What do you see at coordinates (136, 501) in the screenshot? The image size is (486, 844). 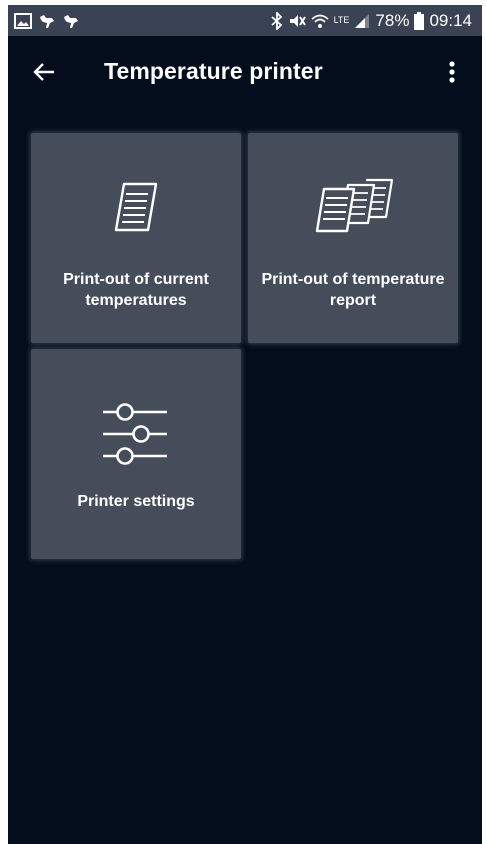 I see `tile-label: Printer settings` at bounding box center [136, 501].